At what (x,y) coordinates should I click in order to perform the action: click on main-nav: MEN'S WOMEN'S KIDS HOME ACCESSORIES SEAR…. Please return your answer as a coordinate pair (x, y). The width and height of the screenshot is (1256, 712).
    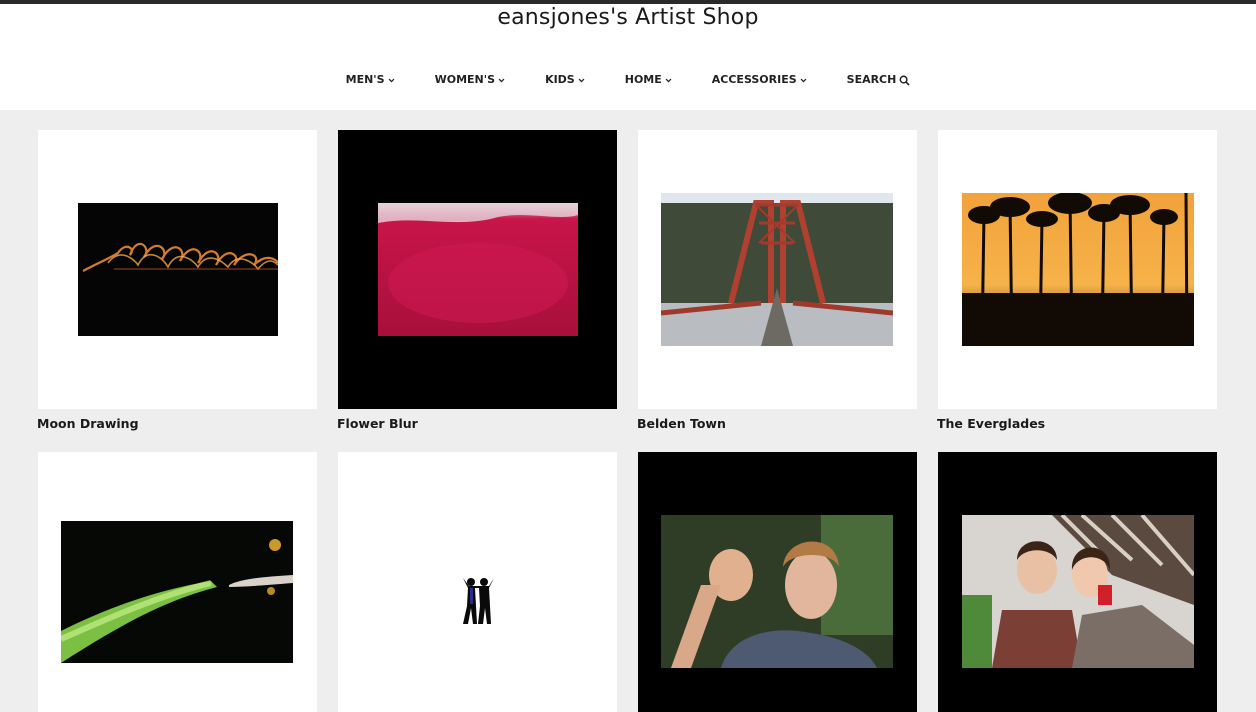
    Looking at the image, I should click on (628, 80).